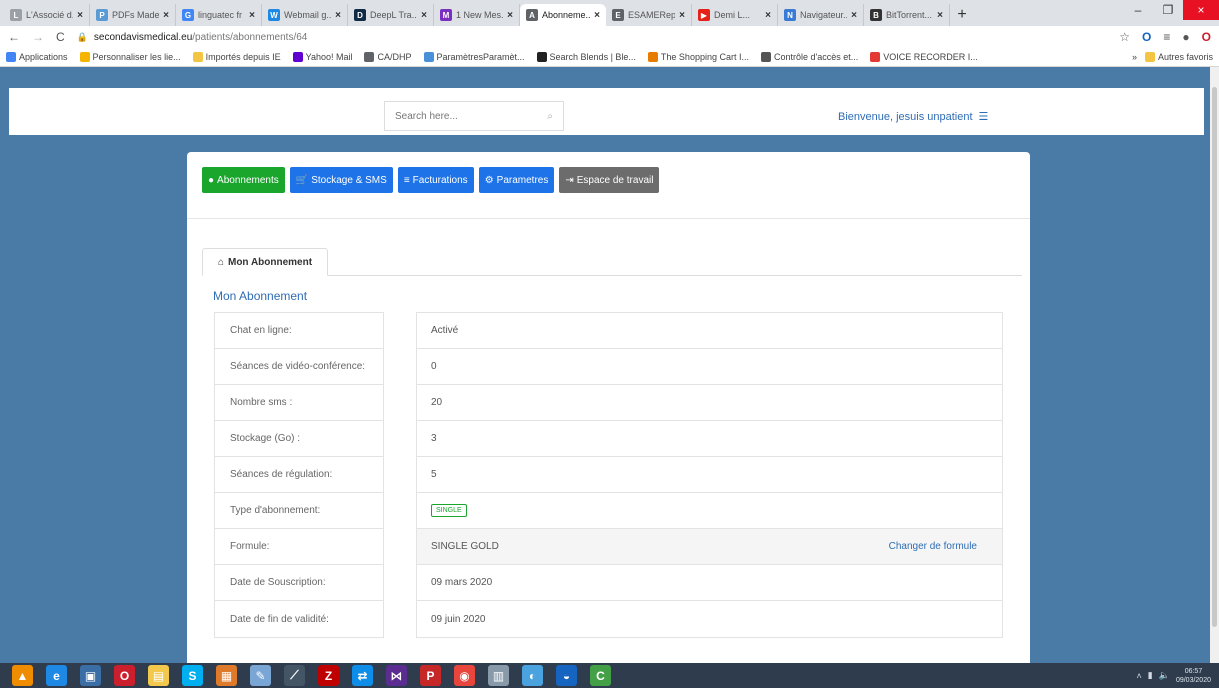 The height and width of the screenshot is (688, 1219). What do you see at coordinates (550, 116) in the screenshot?
I see `search-icon: ⌕` at bounding box center [550, 116].